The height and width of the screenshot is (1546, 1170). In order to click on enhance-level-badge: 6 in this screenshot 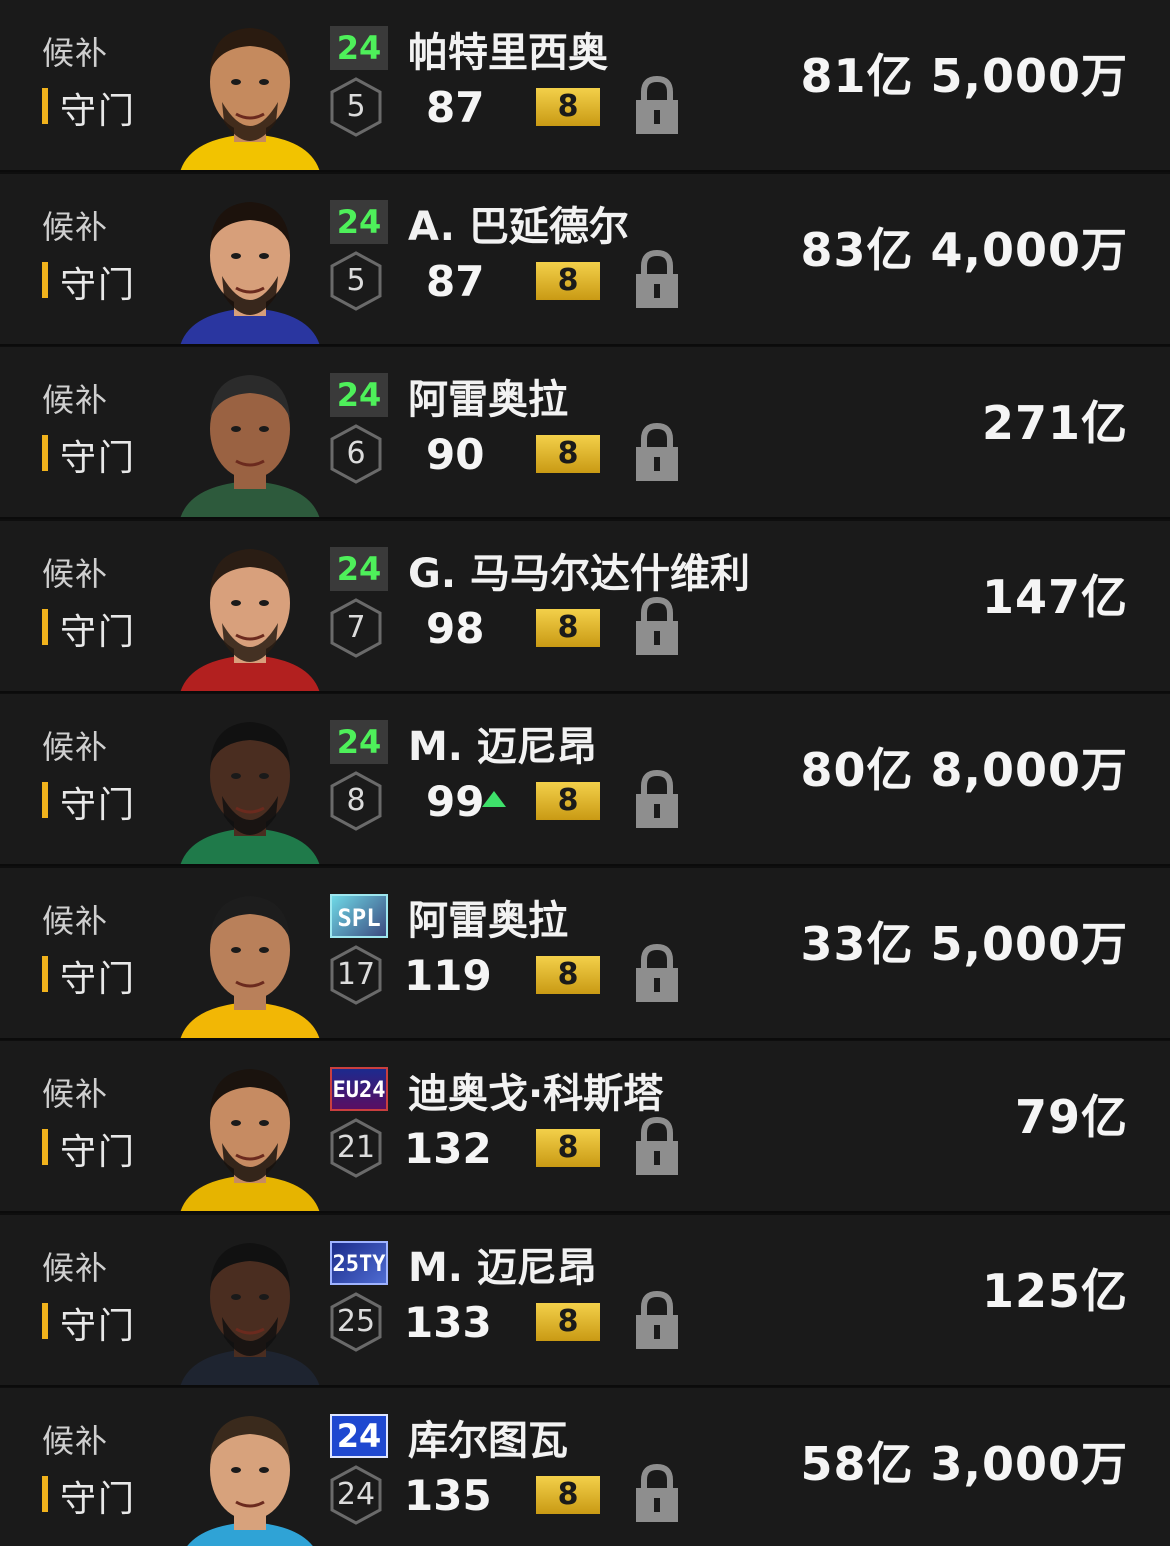, I will do `click(356, 454)`.